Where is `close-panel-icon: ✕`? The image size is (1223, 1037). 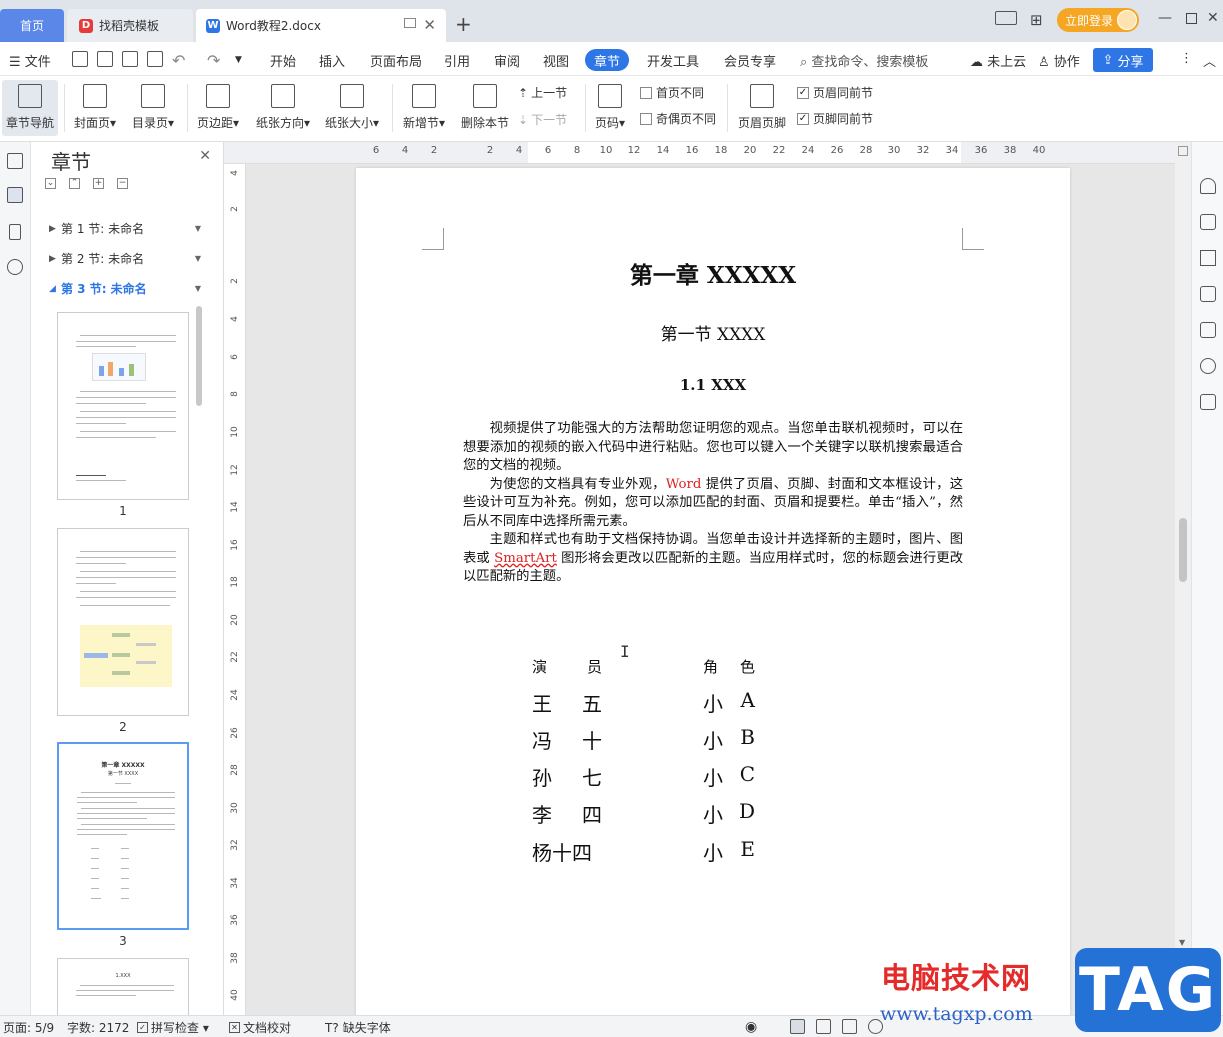 close-panel-icon: ✕ is located at coordinates (205, 156).